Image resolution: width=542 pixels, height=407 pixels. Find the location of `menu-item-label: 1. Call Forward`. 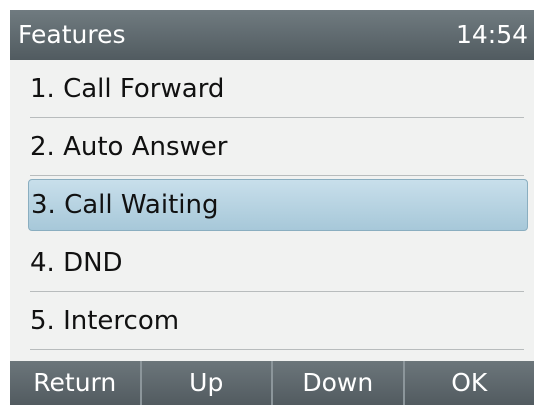

menu-item-label: 1. Call Forward is located at coordinates (127, 89).